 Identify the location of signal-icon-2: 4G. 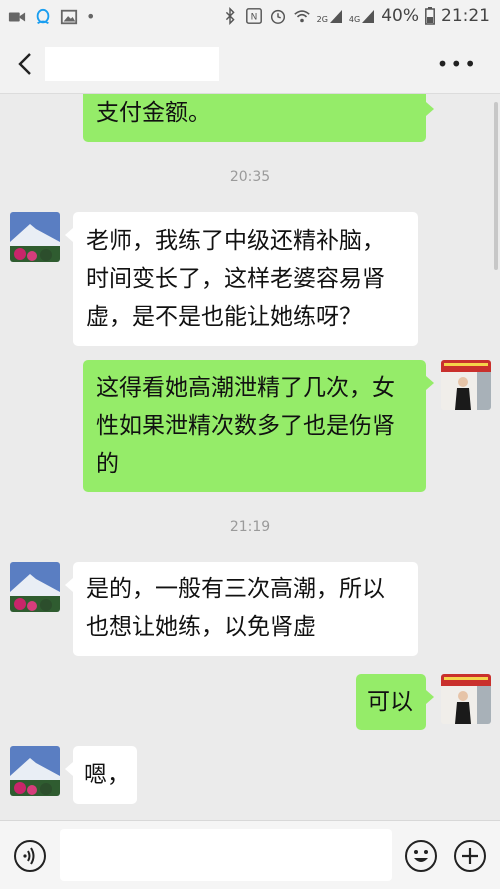
(362, 16).